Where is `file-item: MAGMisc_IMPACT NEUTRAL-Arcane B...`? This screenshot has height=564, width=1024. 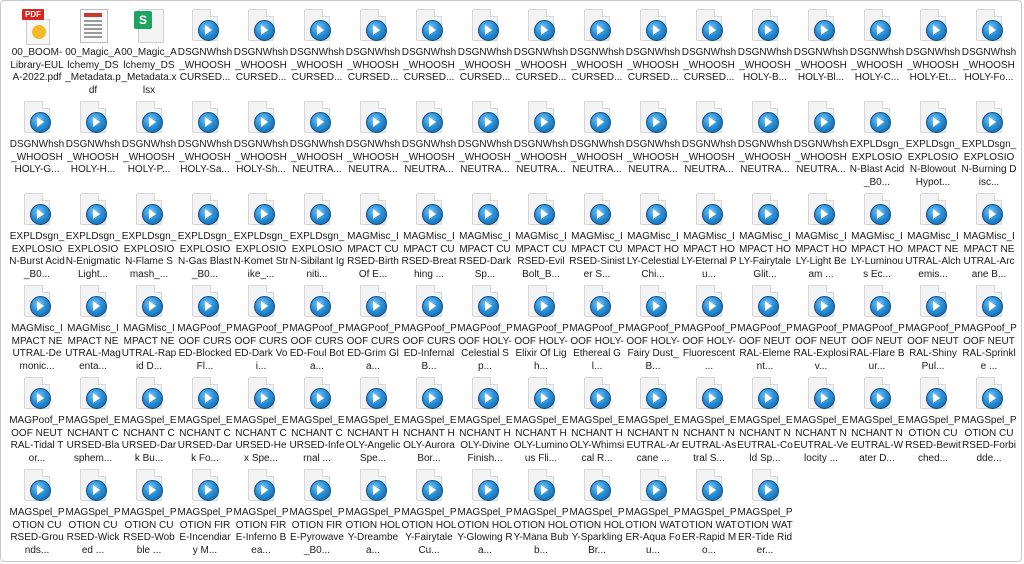
file-item: MAGMisc_IMPACT NEUTRAL-Arcane B... is located at coordinates (989, 237).